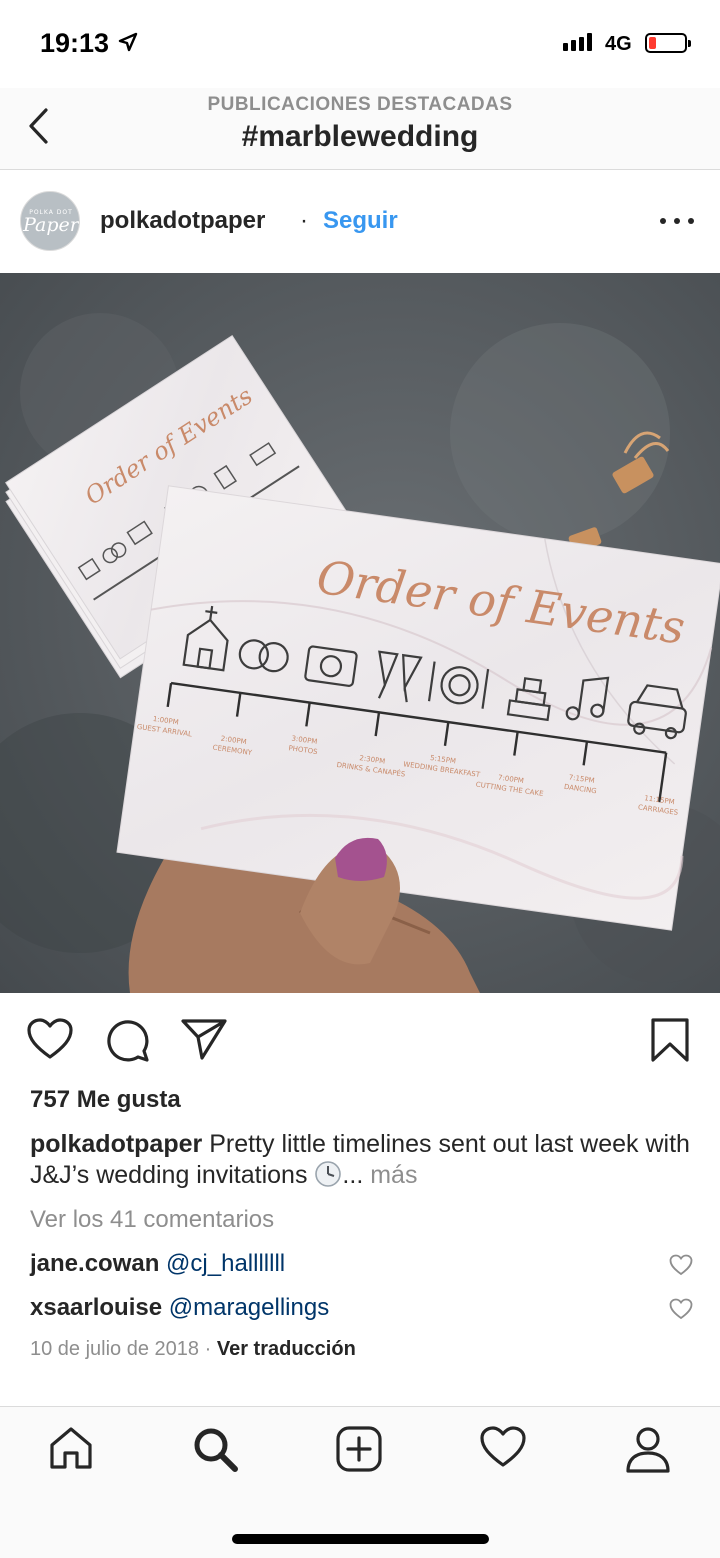 The width and height of the screenshot is (720, 1558). I want to click on status-time: 19:13, so click(75, 43).